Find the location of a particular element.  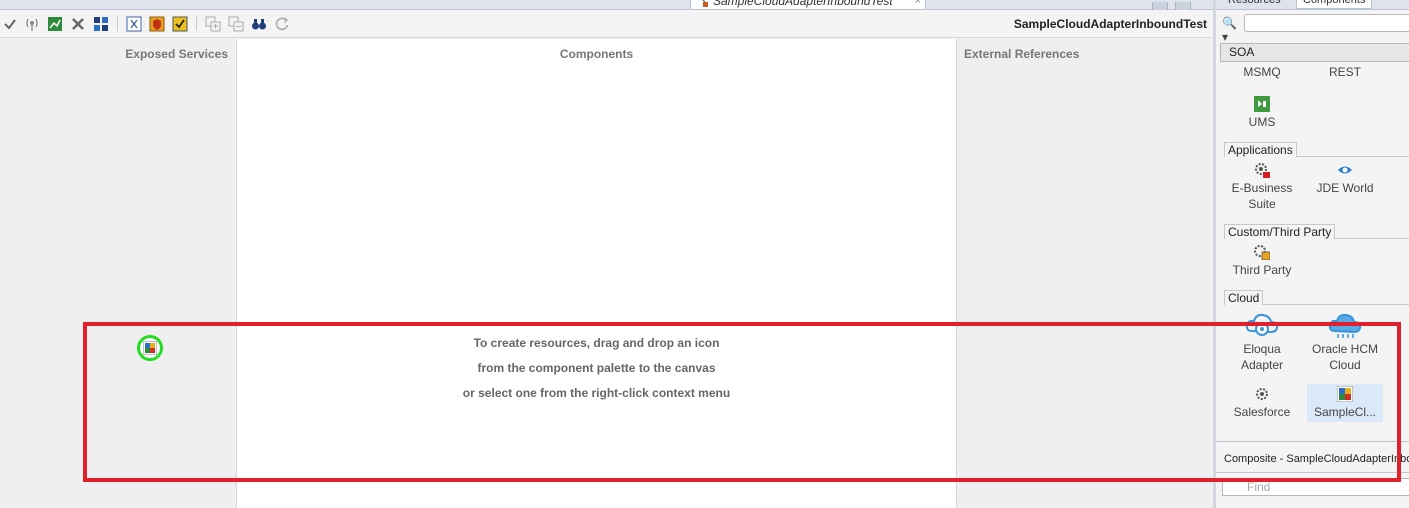

canvas-hint-line-2: from the component palette to the canvas is located at coordinates (596, 368).